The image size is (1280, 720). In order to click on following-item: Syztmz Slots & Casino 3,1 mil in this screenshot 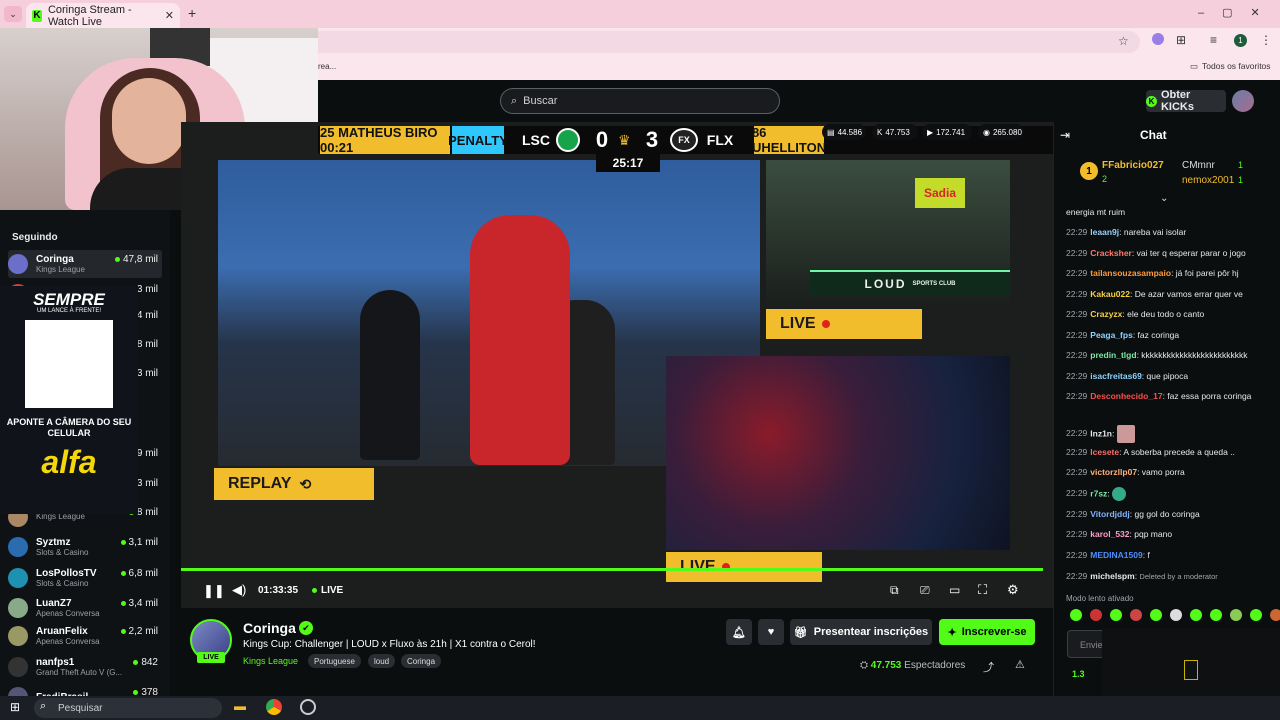, I will do `click(85, 547)`.